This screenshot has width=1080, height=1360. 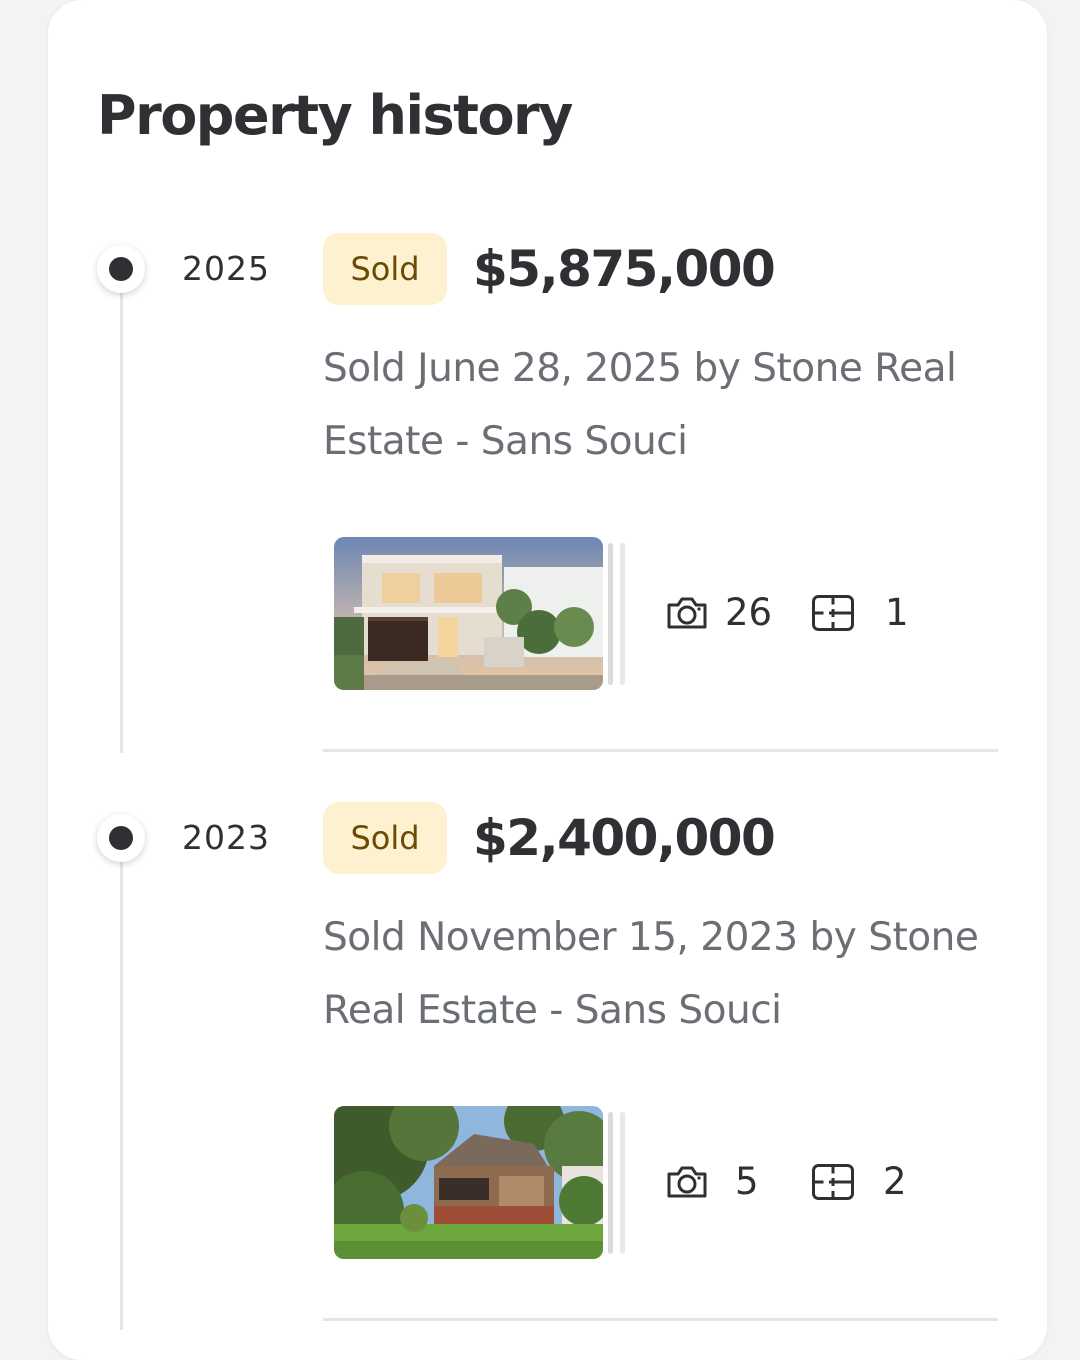 I want to click on photo-count: 26, so click(x=718, y=613).